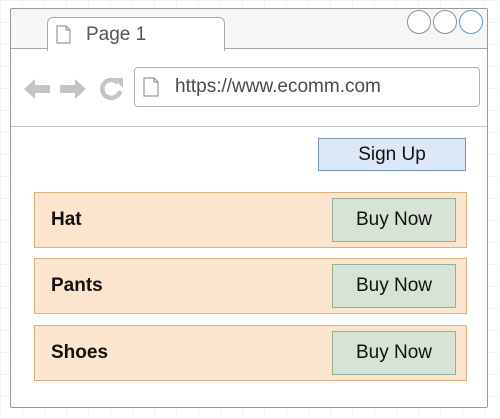  What do you see at coordinates (394, 353) in the screenshot?
I see `buy-now-button-shoes: Buy Now` at bounding box center [394, 353].